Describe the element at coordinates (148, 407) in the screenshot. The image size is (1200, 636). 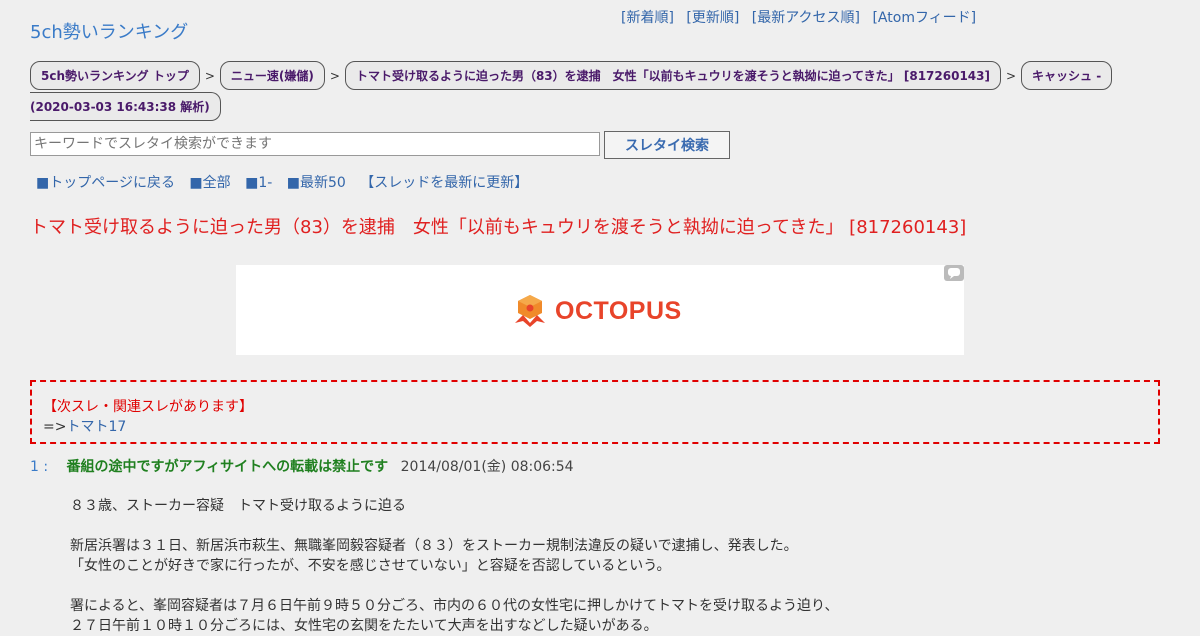
I see `notice-title: 【次スレ・関連スレがあります】` at that location.